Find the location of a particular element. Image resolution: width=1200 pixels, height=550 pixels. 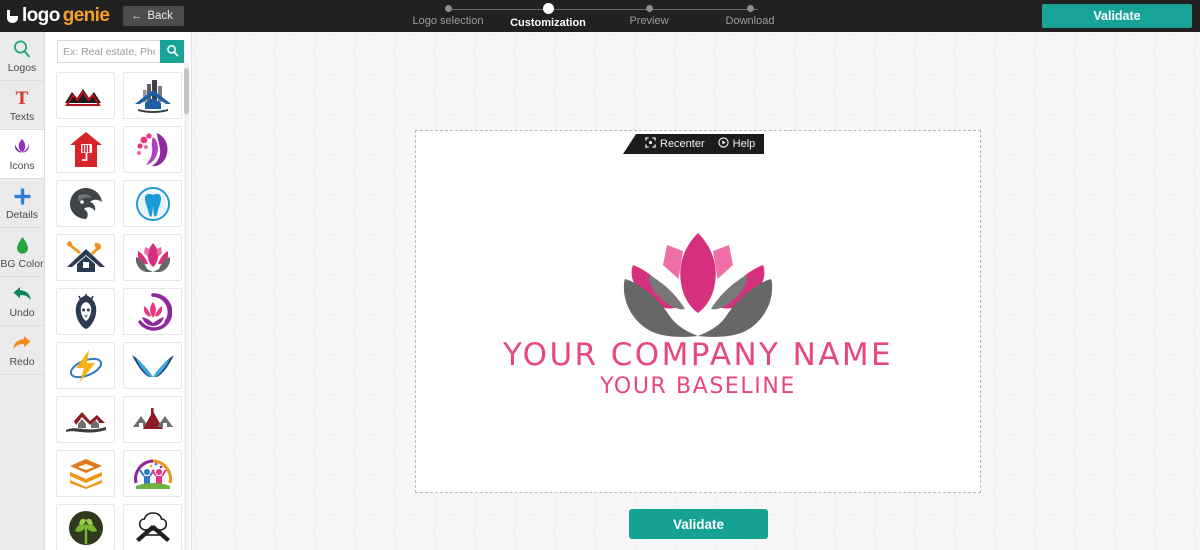

rail-item-bg-color: BG Color is located at coordinates (22, 252).